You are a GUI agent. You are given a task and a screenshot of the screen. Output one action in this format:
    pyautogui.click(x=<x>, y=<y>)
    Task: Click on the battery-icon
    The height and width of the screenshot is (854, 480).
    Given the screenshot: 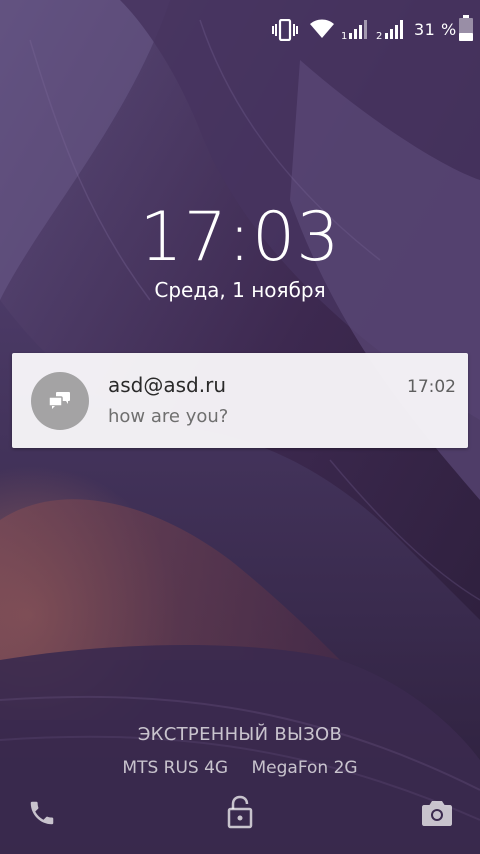 What is the action you would take?
    pyautogui.click(x=466, y=28)
    